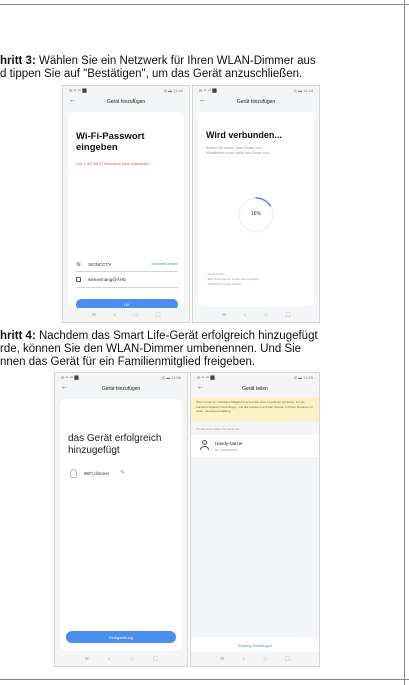 The height and width of the screenshot is (685, 409). What do you see at coordinates (255, 377) in the screenshot?
I see `status-bar: ✉ ᵃˡˡ ⁴ᴳ ⬛ ◎ ▬ 11:59` at bounding box center [255, 377].